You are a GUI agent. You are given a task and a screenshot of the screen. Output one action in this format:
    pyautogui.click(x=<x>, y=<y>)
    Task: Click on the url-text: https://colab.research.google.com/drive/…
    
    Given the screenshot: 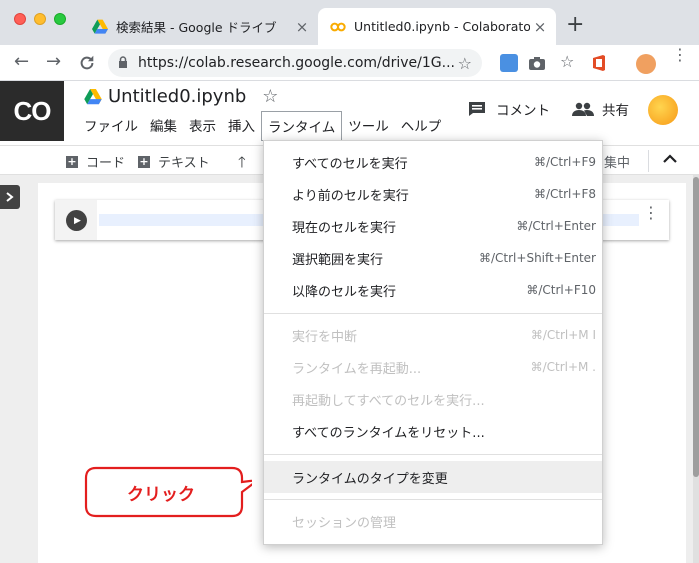 What is the action you would take?
    pyautogui.click(x=296, y=63)
    